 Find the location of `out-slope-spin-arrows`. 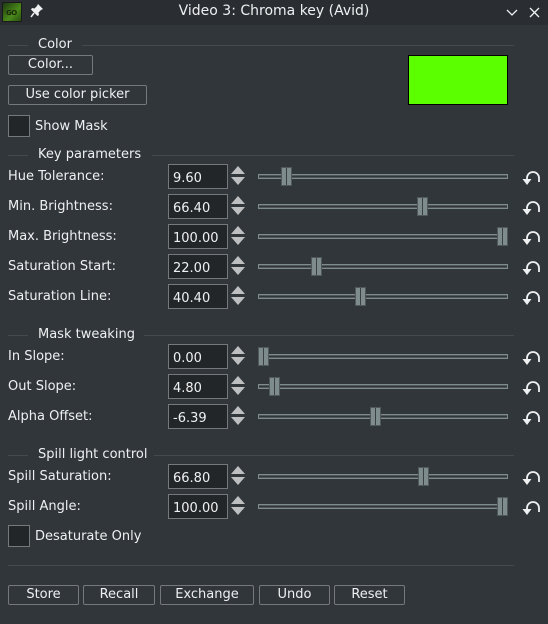

out-slope-spin-arrows is located at coordinates (238, 386).